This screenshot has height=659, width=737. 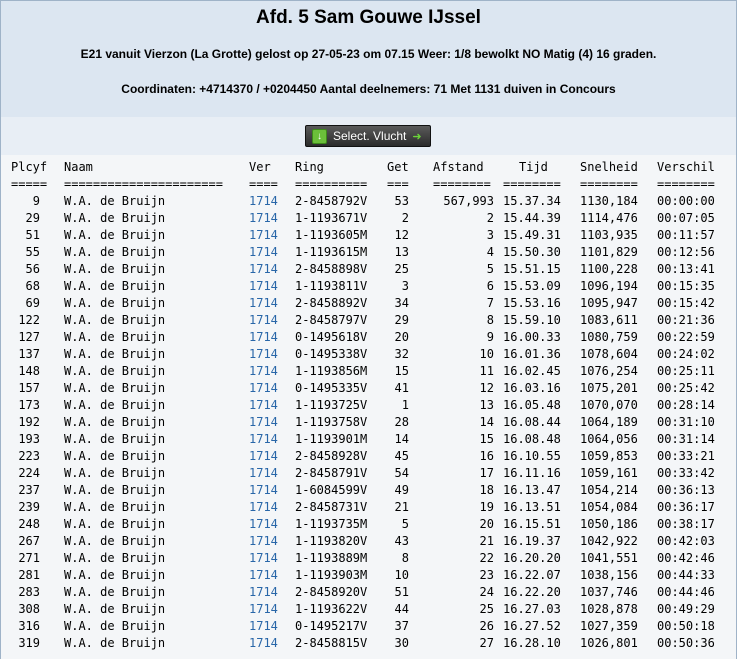 I want to click on cell-ring: 1-1193820V, so click(x=331, y=541).